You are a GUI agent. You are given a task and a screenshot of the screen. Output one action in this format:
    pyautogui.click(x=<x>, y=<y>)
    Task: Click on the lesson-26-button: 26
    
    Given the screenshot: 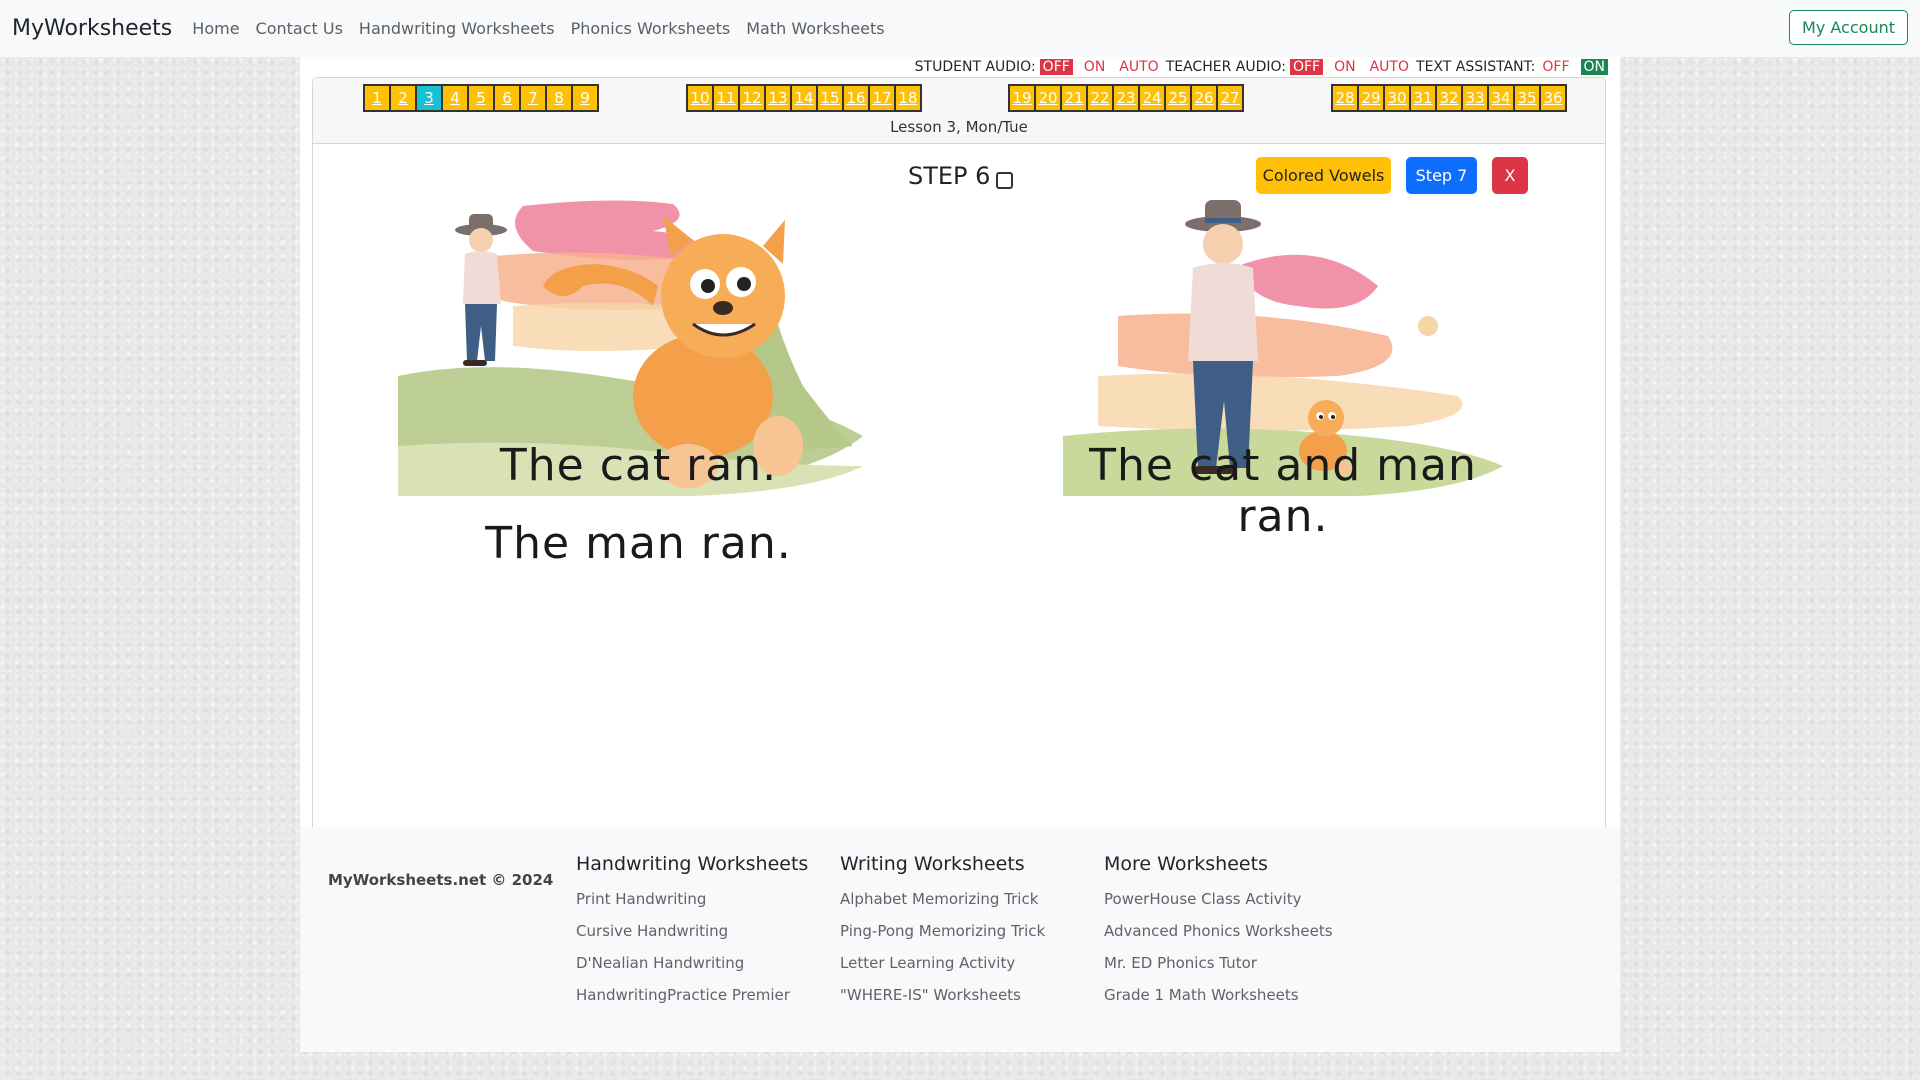 What is the action you would take?
    pyautogui.click(x=1204, y=98)
    